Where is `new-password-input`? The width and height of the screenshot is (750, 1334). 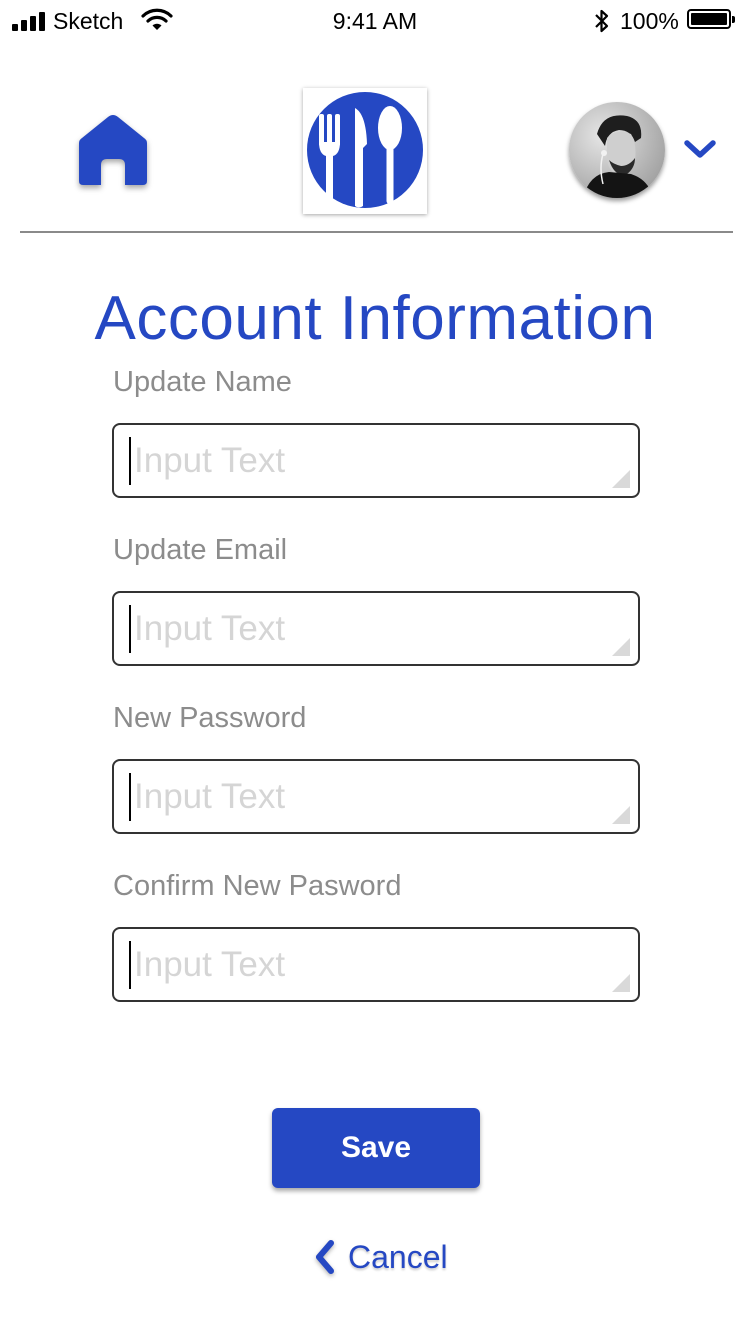
new-password-input is located at coordinates (369, 796).